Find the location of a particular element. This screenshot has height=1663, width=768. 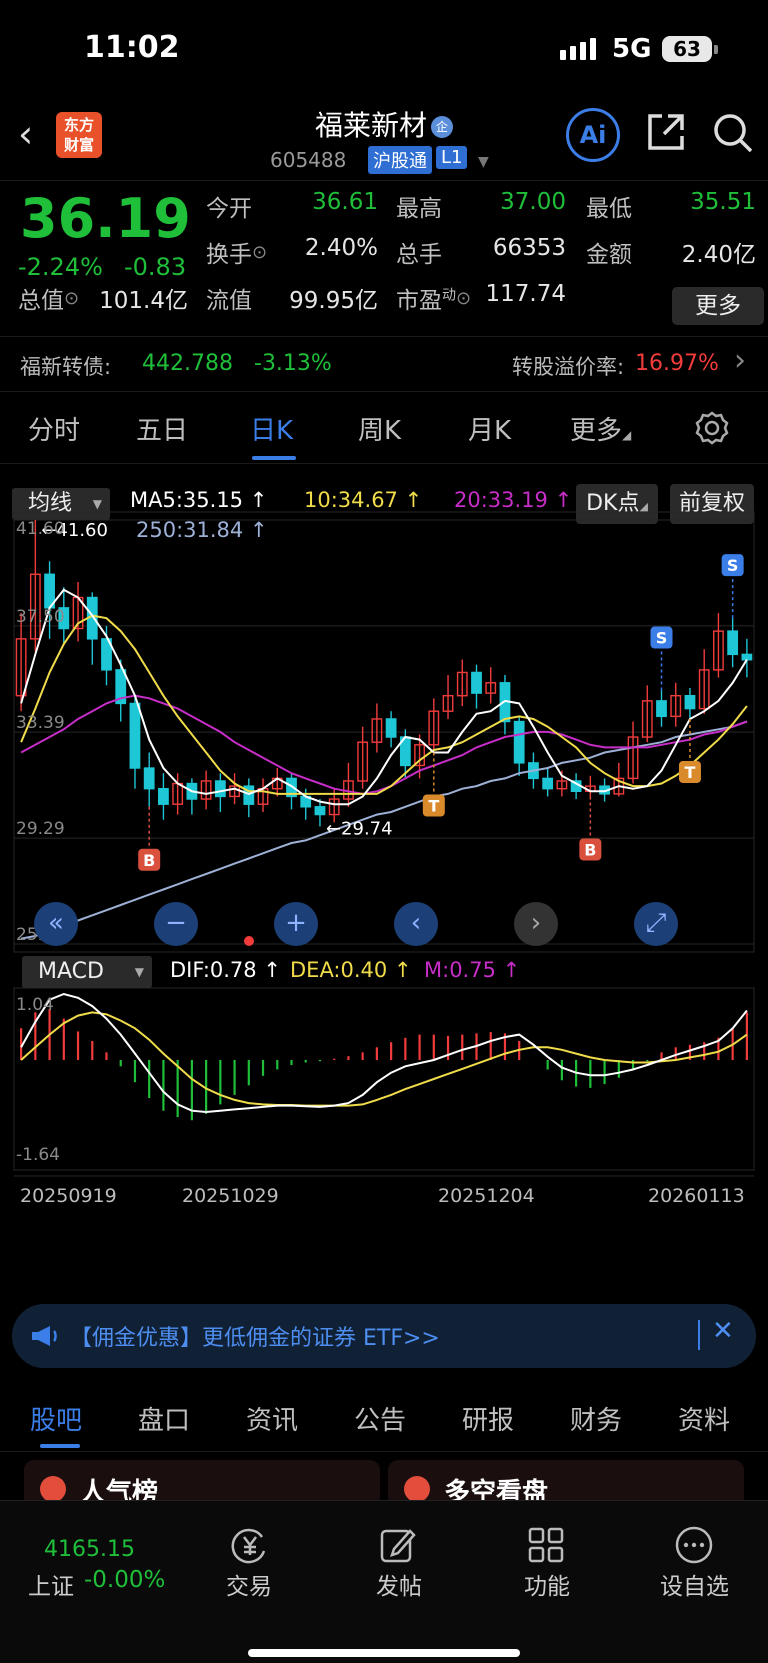

nav-functions: 功能 is located at coordinates (547, 1584).